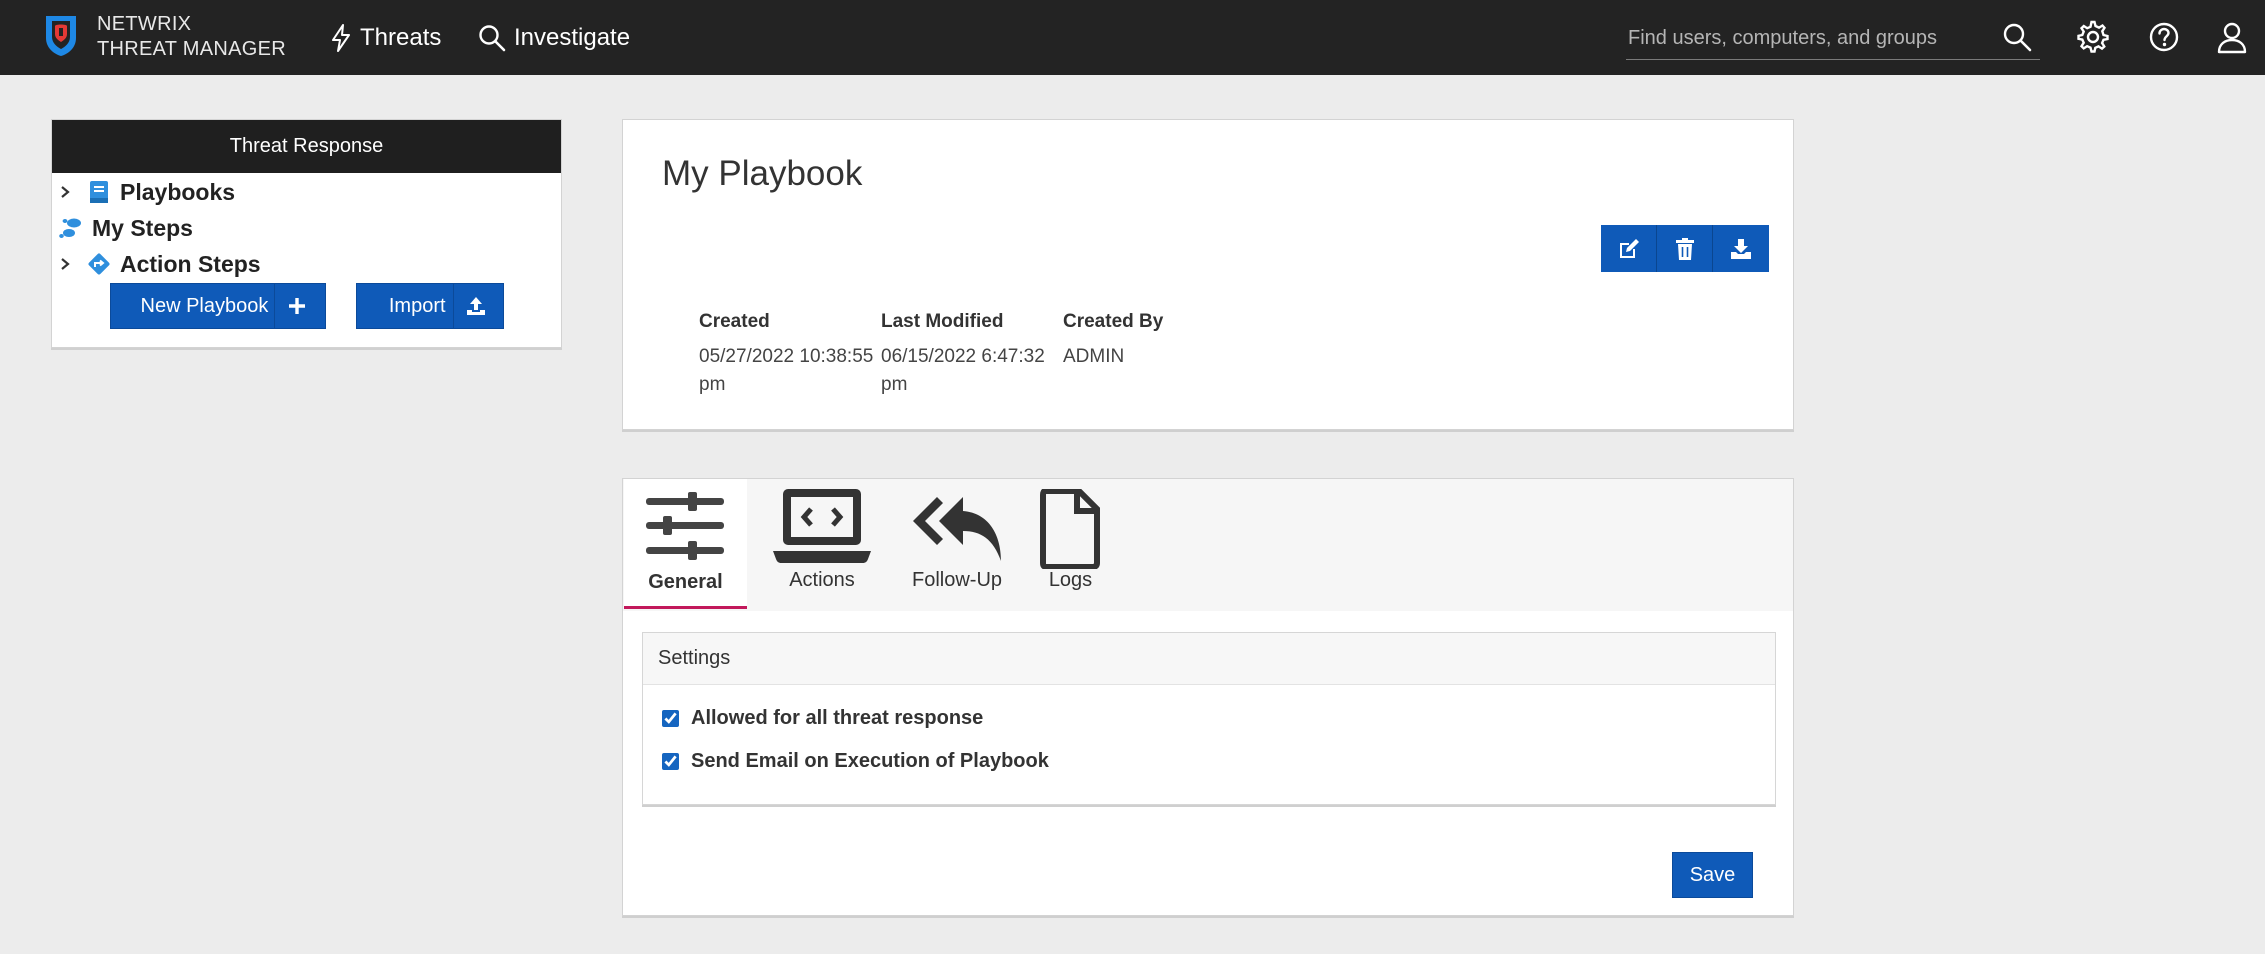 This screenshot has height=954, width=2265. I want to click on tab-general: General, so click(685, 544).